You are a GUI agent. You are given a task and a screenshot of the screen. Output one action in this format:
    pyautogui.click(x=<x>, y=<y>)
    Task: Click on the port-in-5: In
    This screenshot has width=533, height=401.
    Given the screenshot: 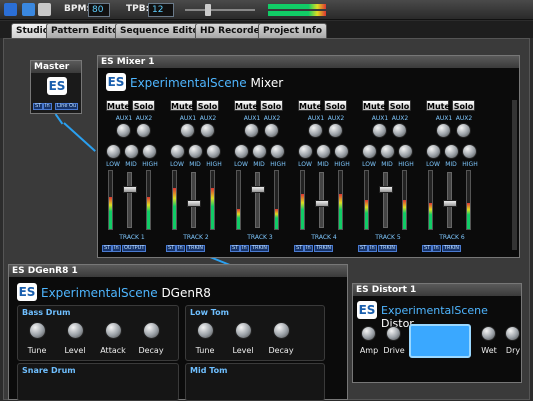 What is the action you would take?
    pyautogui.click(x=372, y=248)
    